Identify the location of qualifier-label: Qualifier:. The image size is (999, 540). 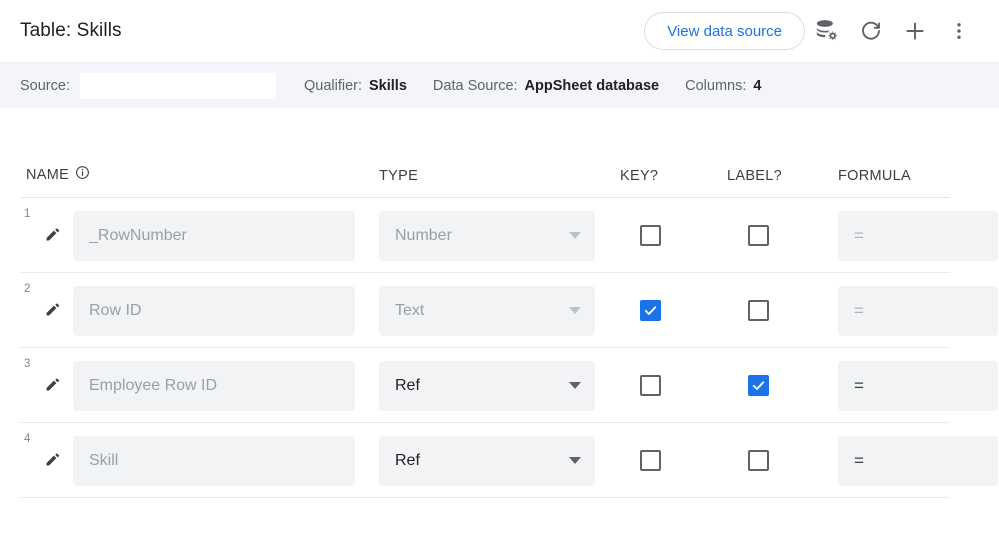
(333, 85).